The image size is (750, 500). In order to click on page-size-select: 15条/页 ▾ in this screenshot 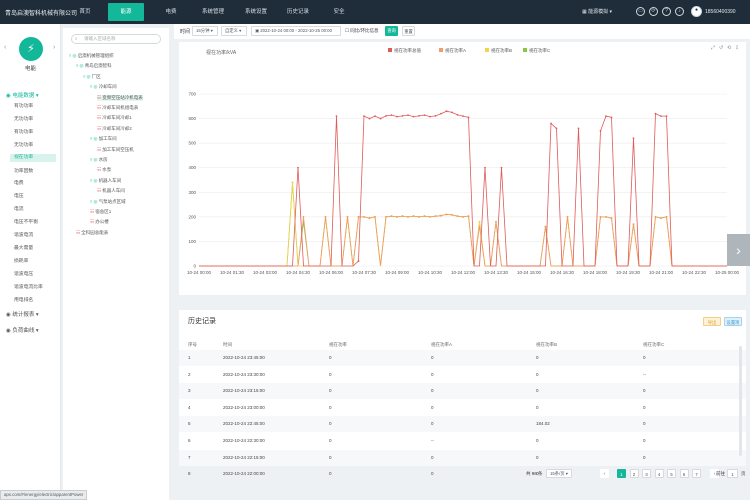, I will do `click(559, 473)`.